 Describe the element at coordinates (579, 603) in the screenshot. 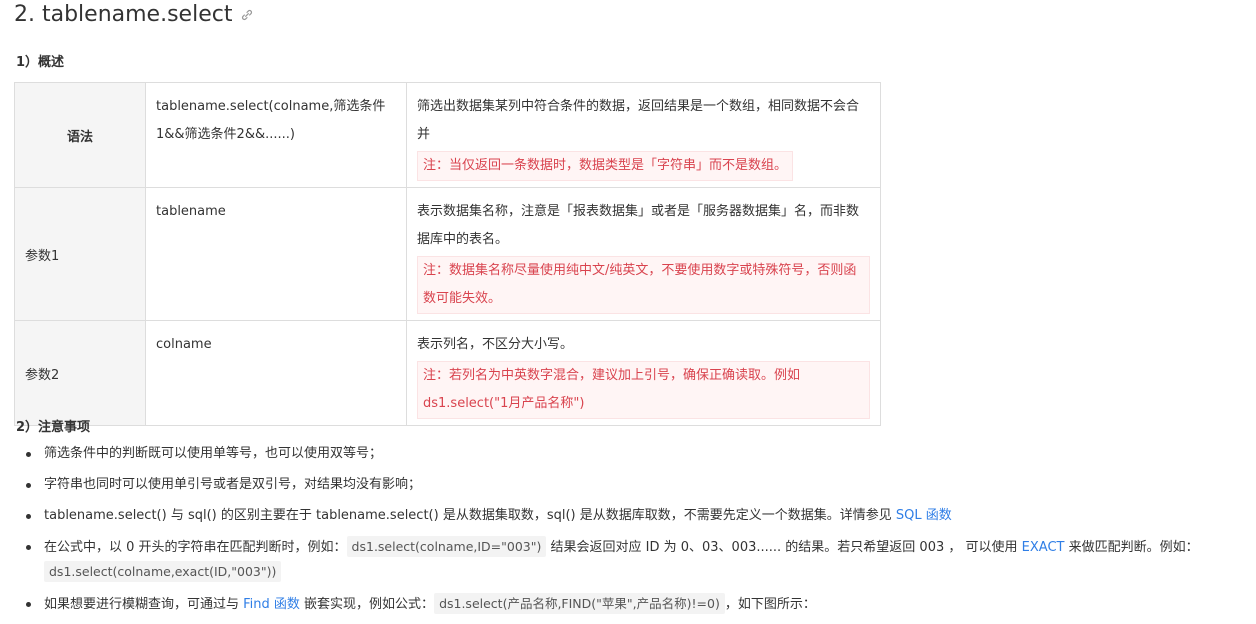

I see `code-snippet: ds1.select(产品名称,FIND("苹果",产品名称)!=0)` at that location.